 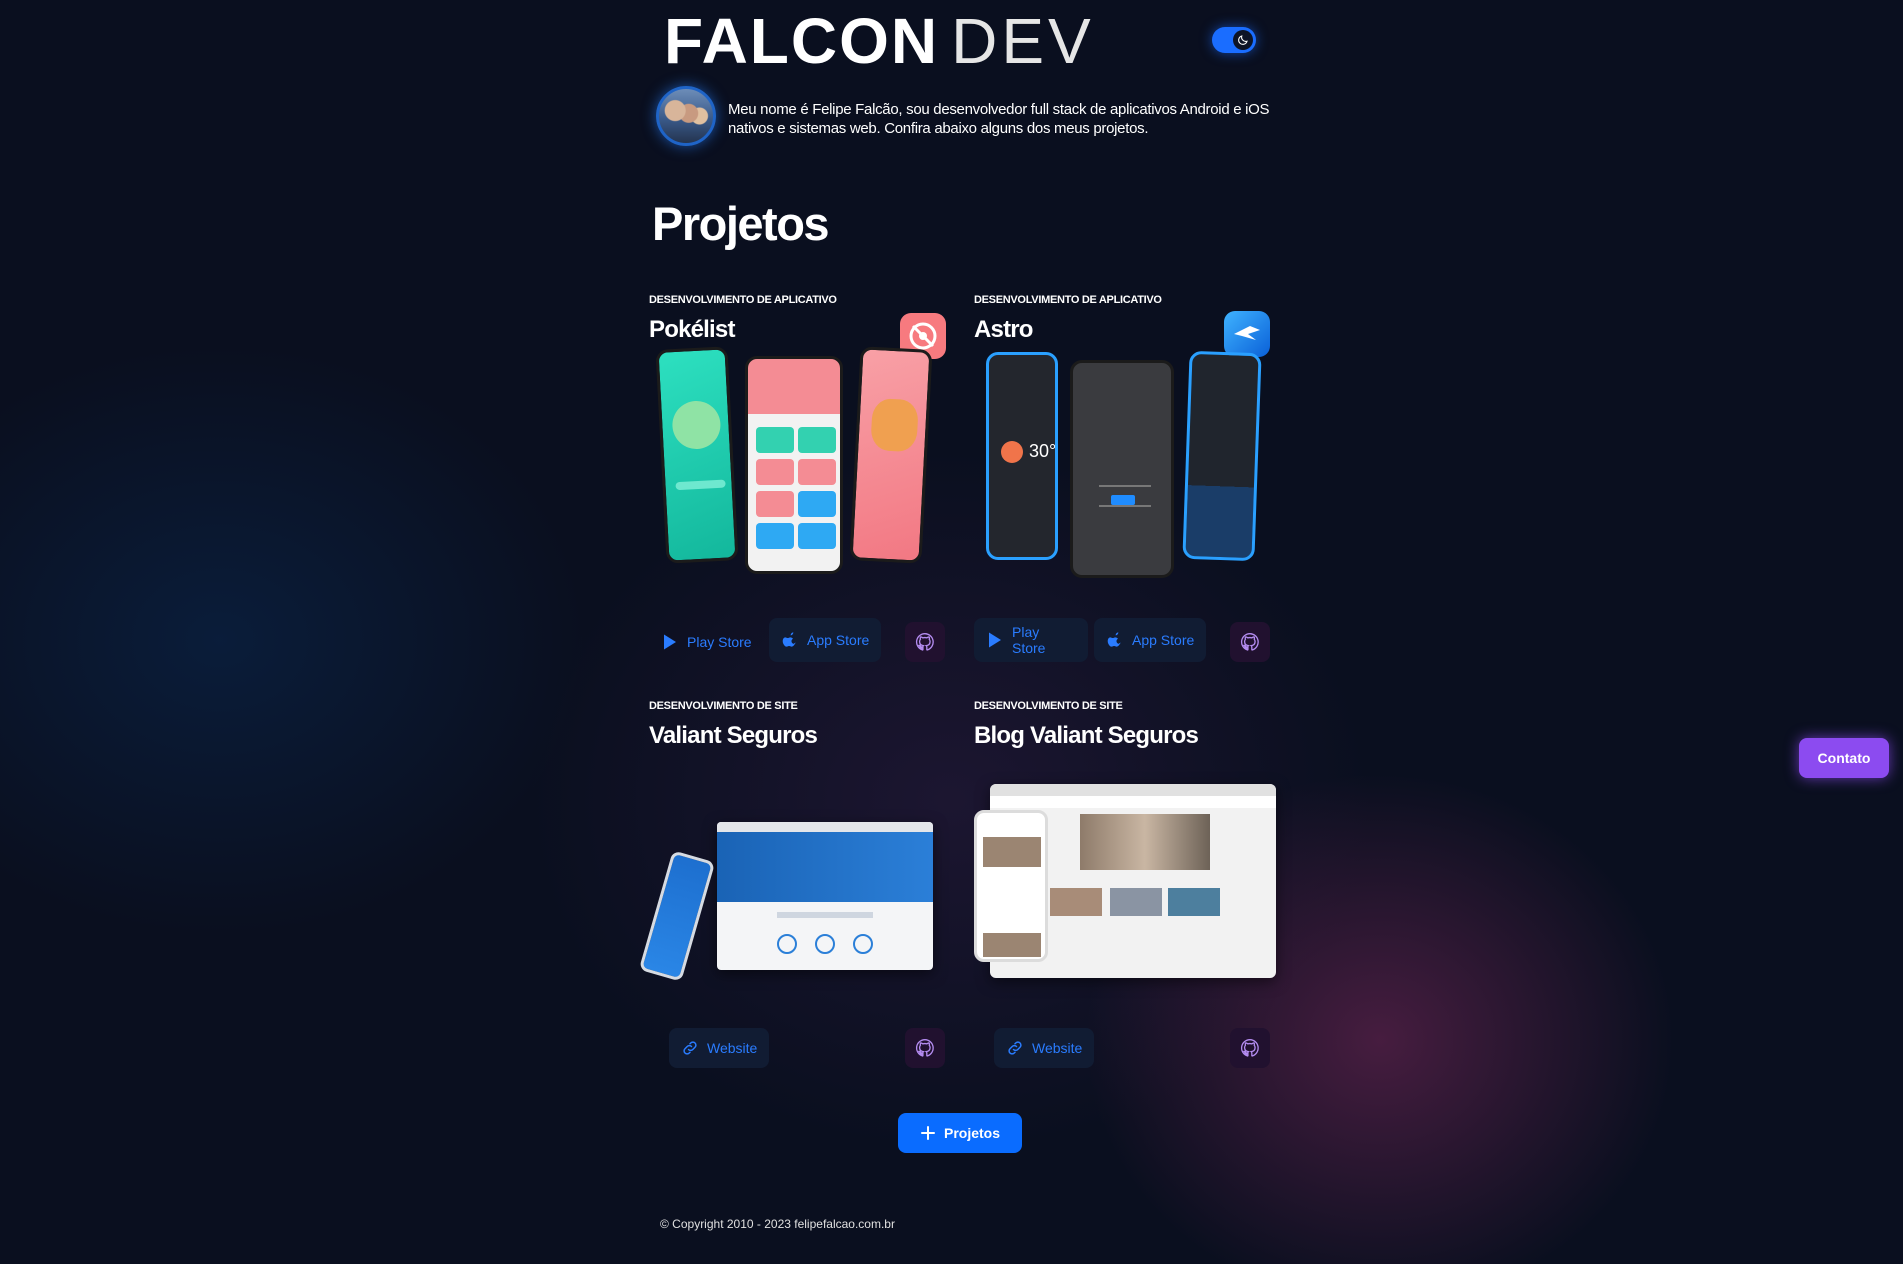 I want to click on play-store-button-astro: Play Store, so click(x=1031, y=640).